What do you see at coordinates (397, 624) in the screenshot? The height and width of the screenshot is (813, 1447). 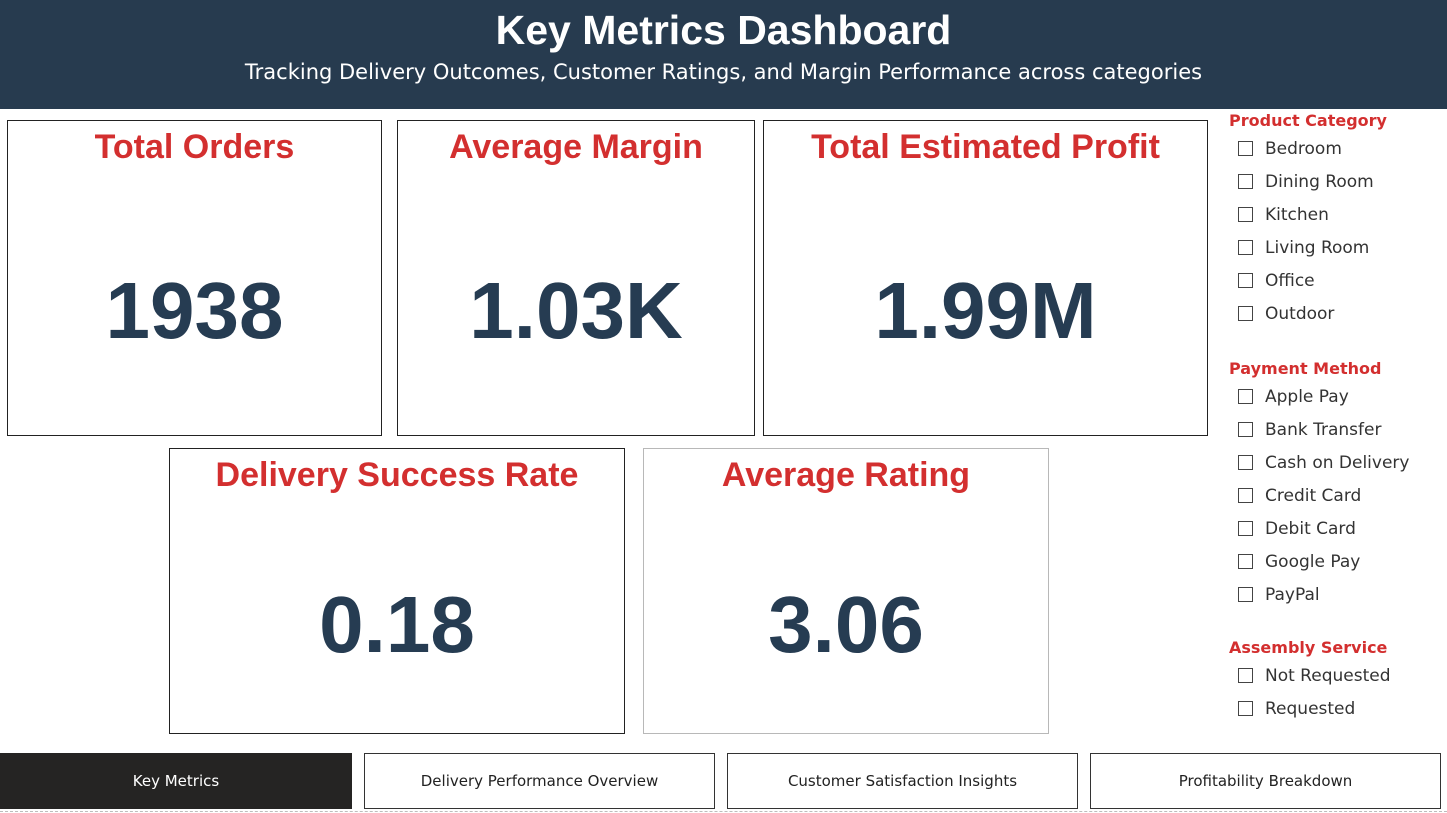 I see `kpi-value: 0.18` at bounding box center [397, 624].